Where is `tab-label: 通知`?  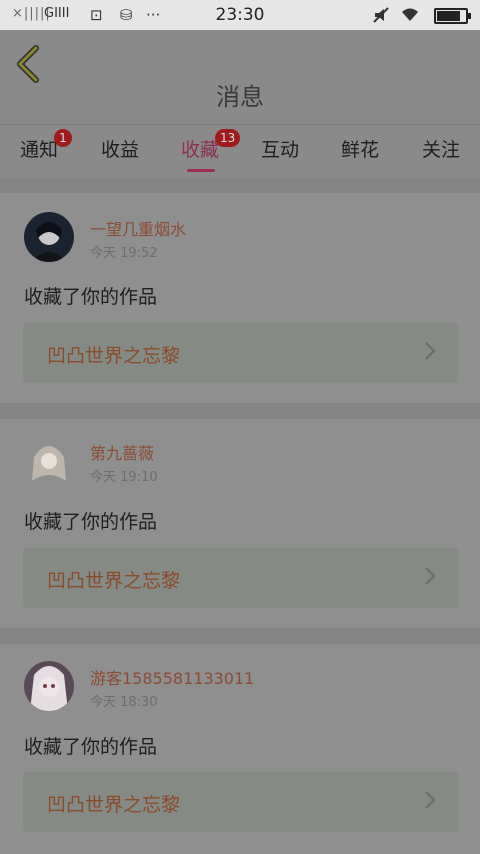
tab-label: 通知 is located at coordinates (38, 150).